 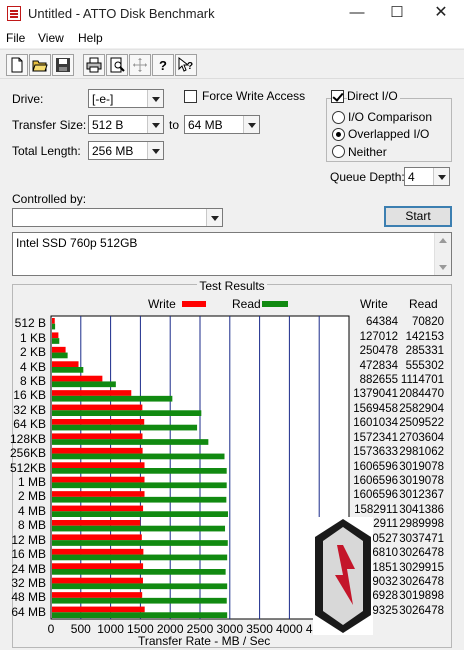 What do you see at coordinates (204, 641) in the screenshot?
I see `x-axis-title: Transfer Rate - MB / Sec` at bounding box center [204, 641].